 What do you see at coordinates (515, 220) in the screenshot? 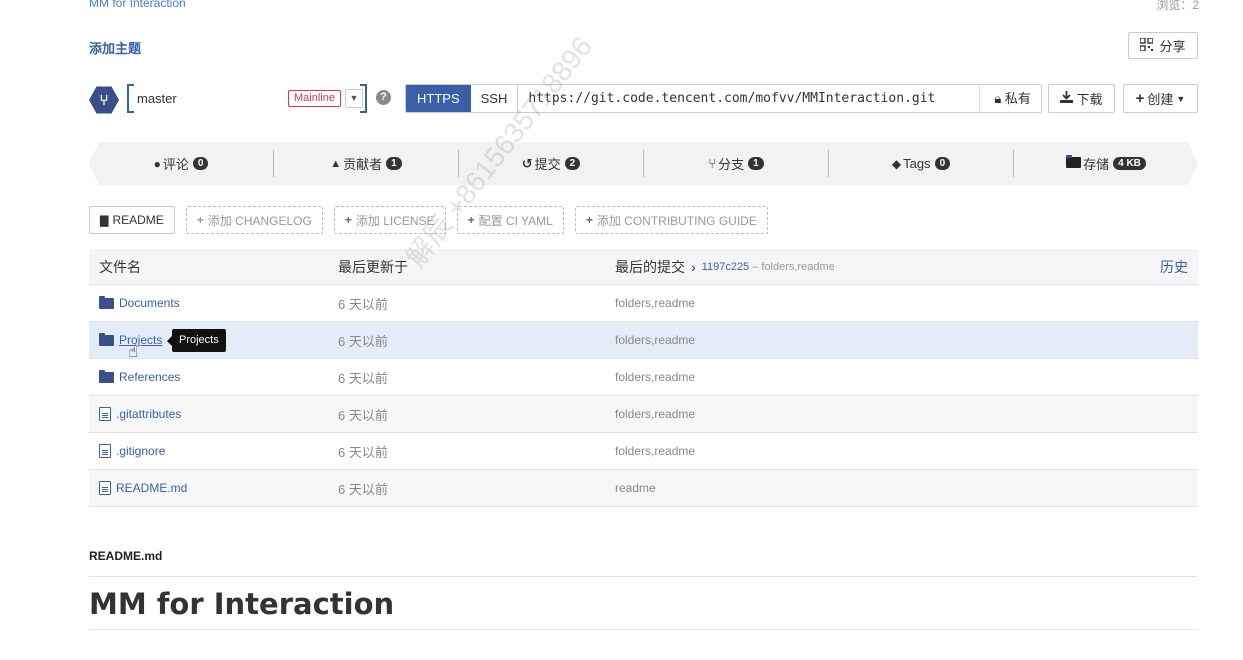
I see `config-ci-label: 配置 CI YAML` at bounding box center [515, 220].